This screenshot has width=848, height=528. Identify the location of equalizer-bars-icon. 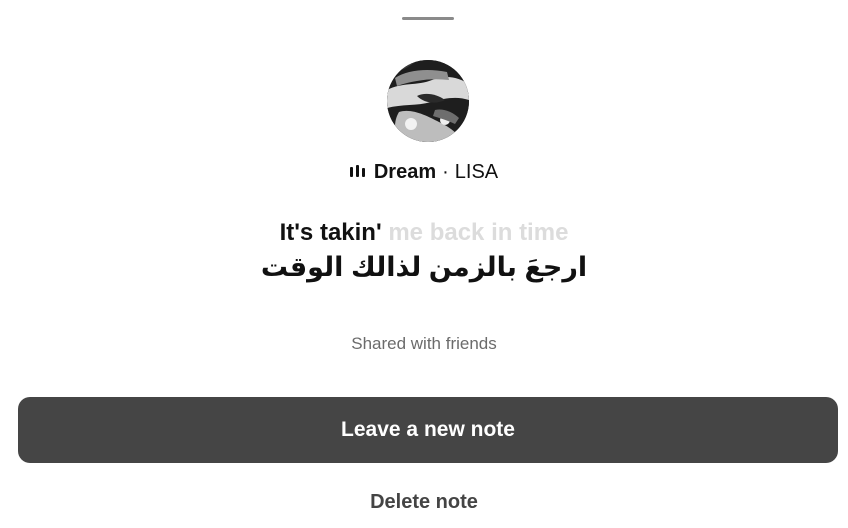
(357, 171).